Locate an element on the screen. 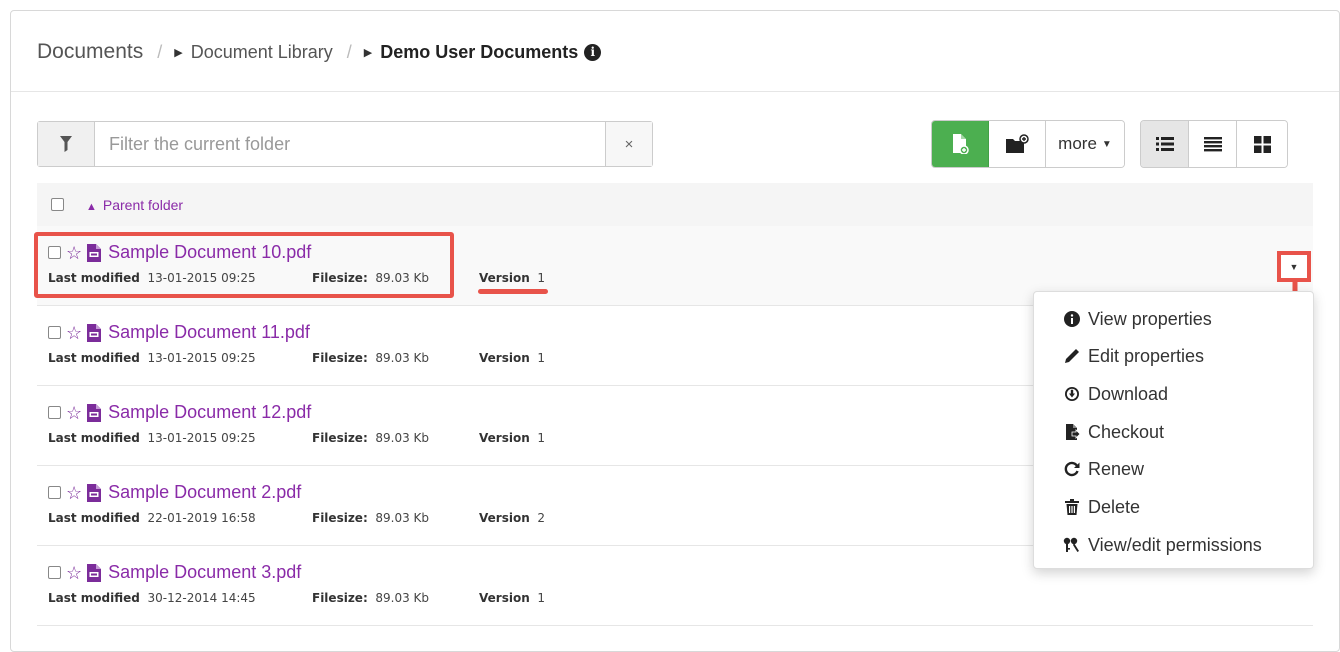  filter-icon is located at coordinates (66, 144).